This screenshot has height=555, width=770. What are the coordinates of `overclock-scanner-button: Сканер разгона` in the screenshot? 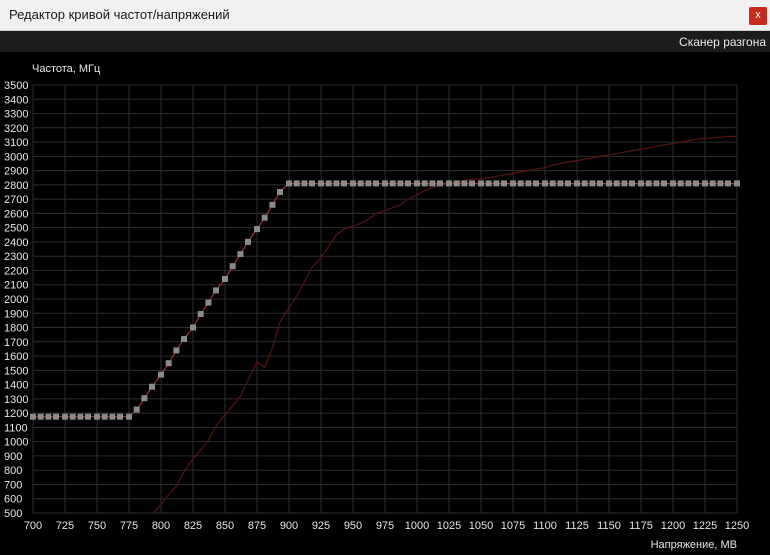 It's located at (722, 42).